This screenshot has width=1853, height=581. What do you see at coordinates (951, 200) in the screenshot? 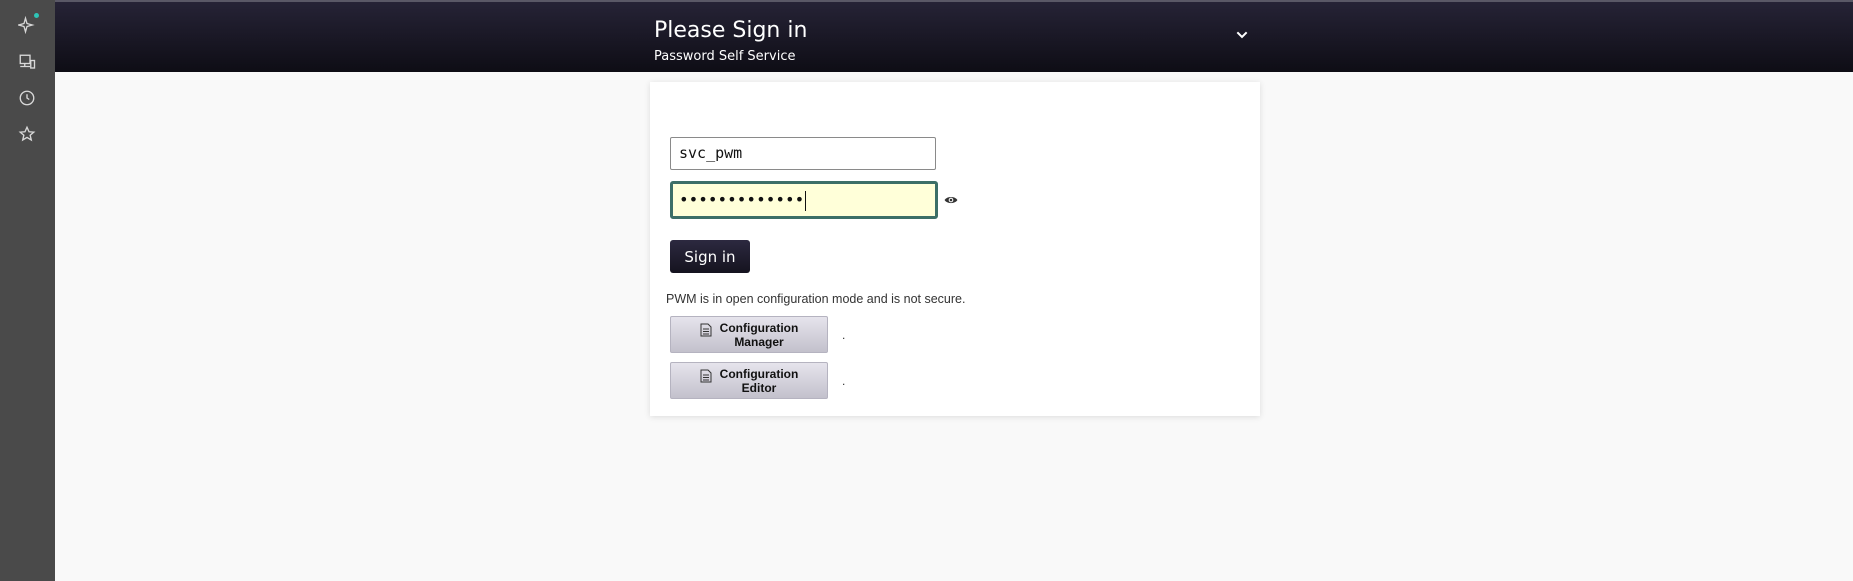
I see `eye-icon` at bounding box center [951, 200].